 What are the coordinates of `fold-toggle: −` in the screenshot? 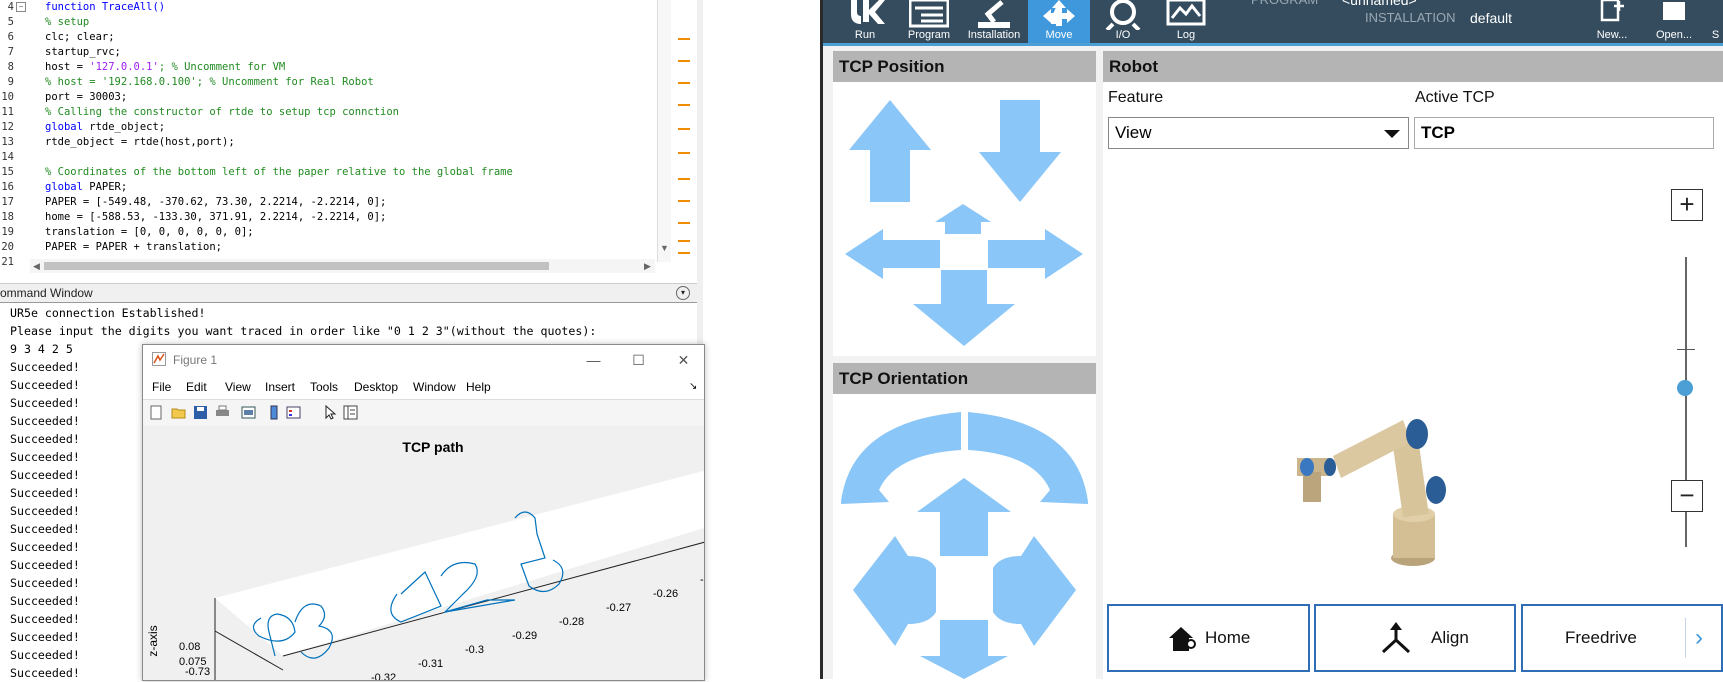 It's located at (21, 7).